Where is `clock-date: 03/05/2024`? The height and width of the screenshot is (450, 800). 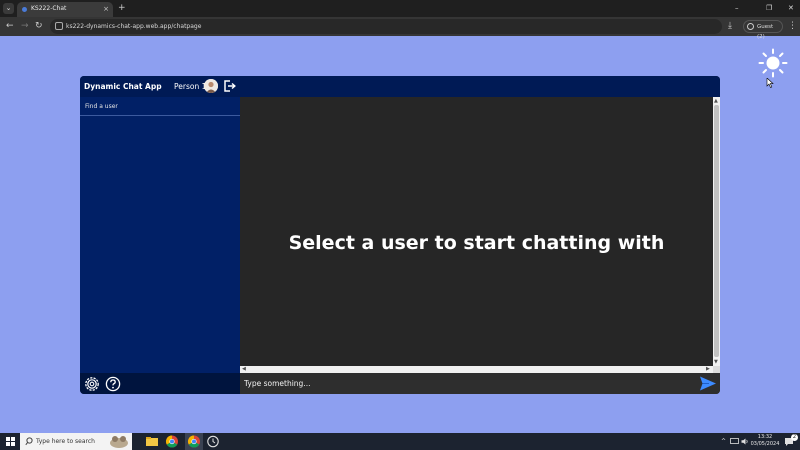
clock-date: 03/05/2024 is located at coordinates (765, 444).